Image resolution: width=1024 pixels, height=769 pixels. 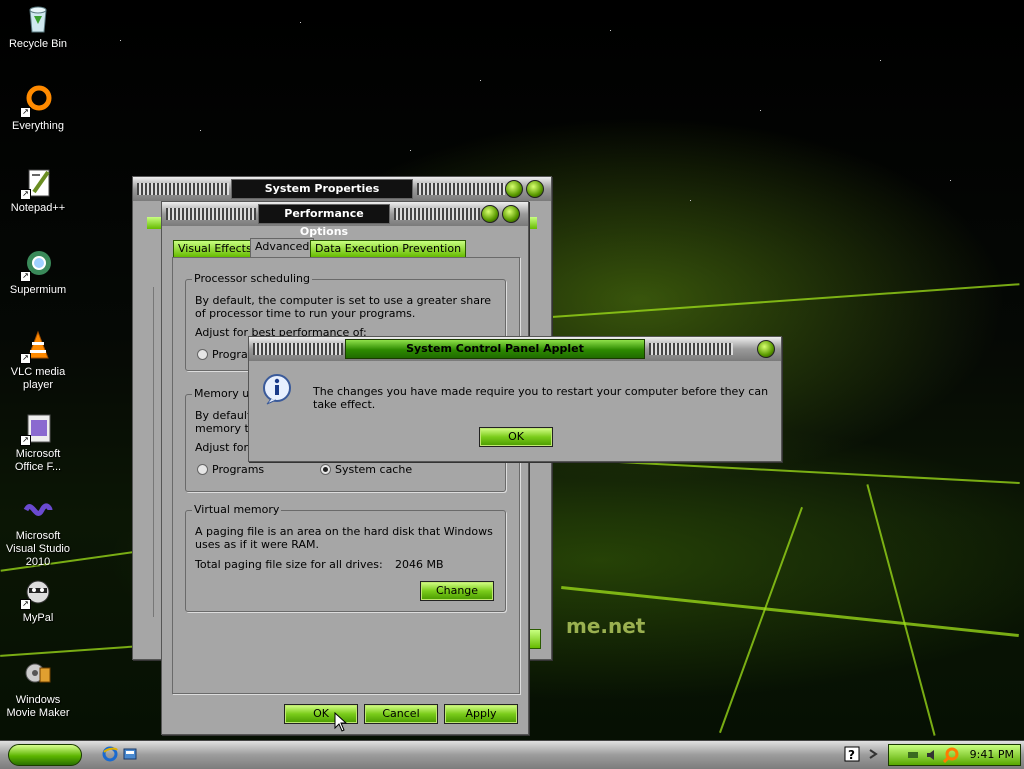 I want to click on title-bar: System Properties, so click(x=342, y=189).